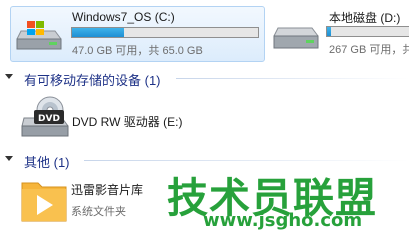 This screenshot has height=240, width=409. What do you see at coordinates (365, 18) in the screenshot?
I see `drive-d-name: 本地磁盘 (D:)` at bounding box center [365, 18].